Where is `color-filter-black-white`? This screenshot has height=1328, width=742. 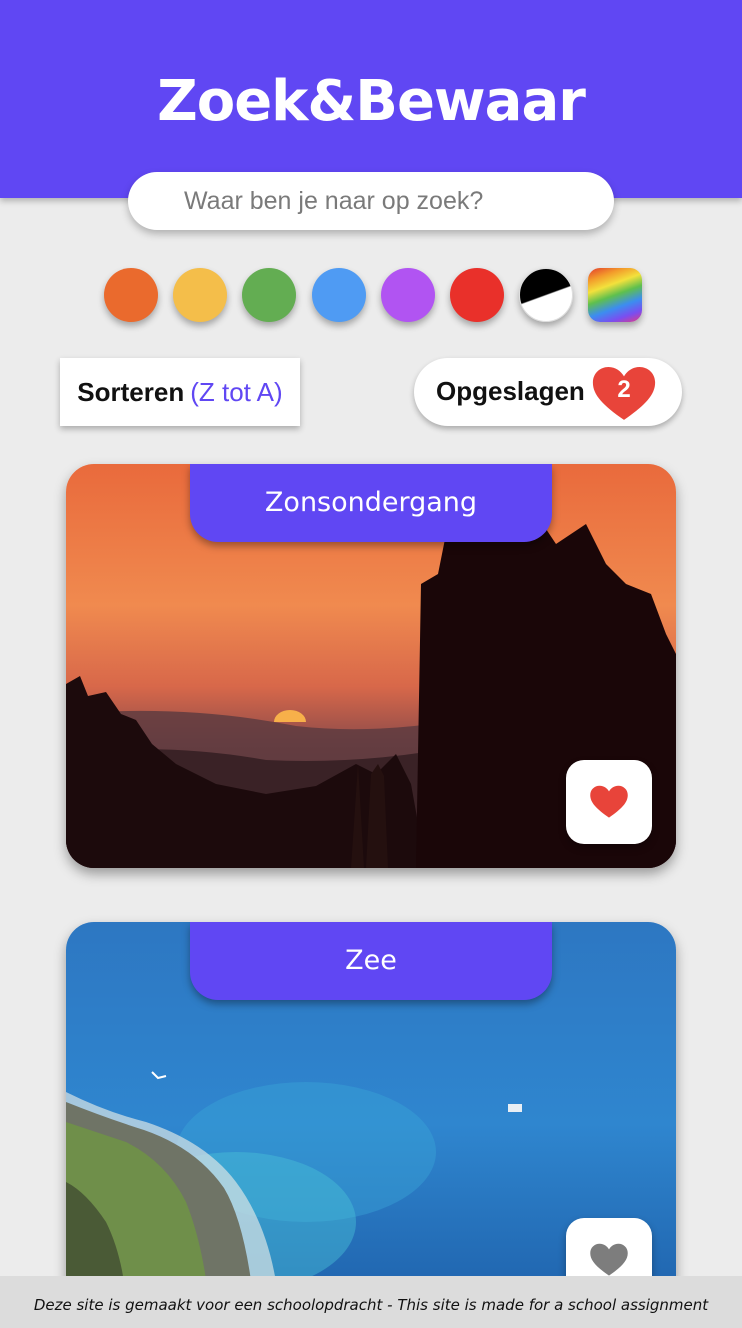 color-filter-black-white is located at coordinates (546, 295).